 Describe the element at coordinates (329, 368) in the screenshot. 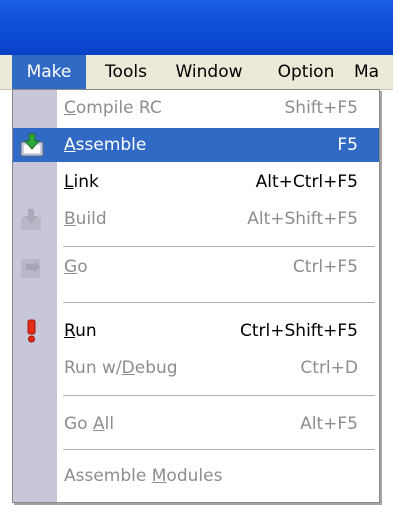

I see `menu-item-shortcut: Ctrl+D` at that location.